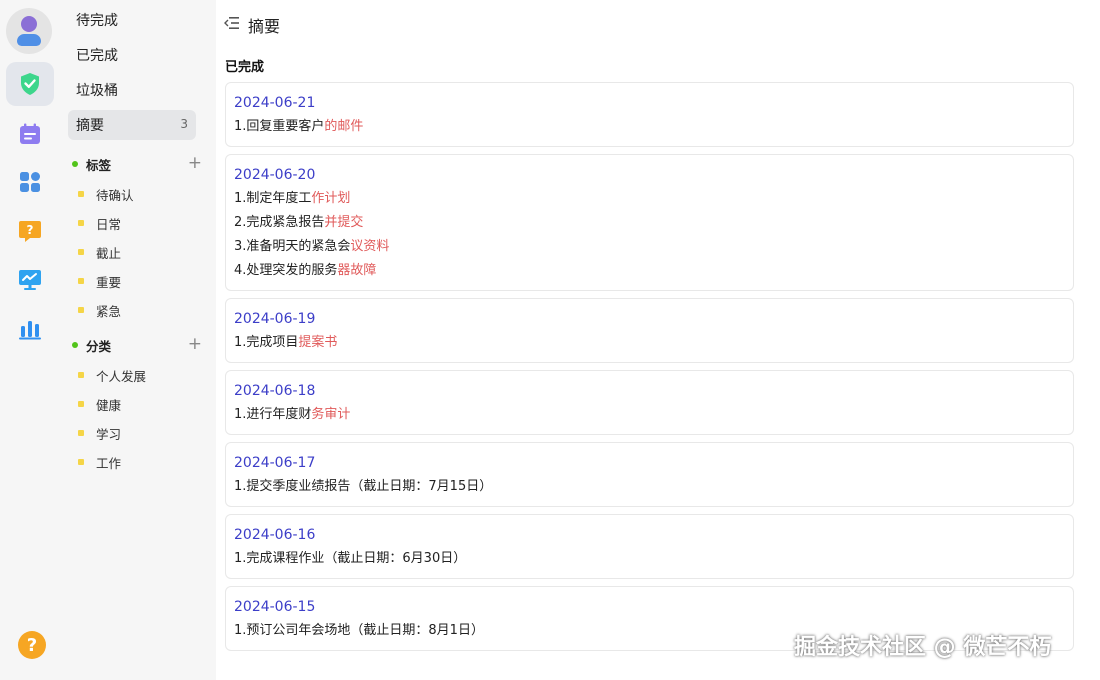 The width and height of the screenshot is (1100, 680). I want to click on nav-item-count: 3, so click(184, 124).